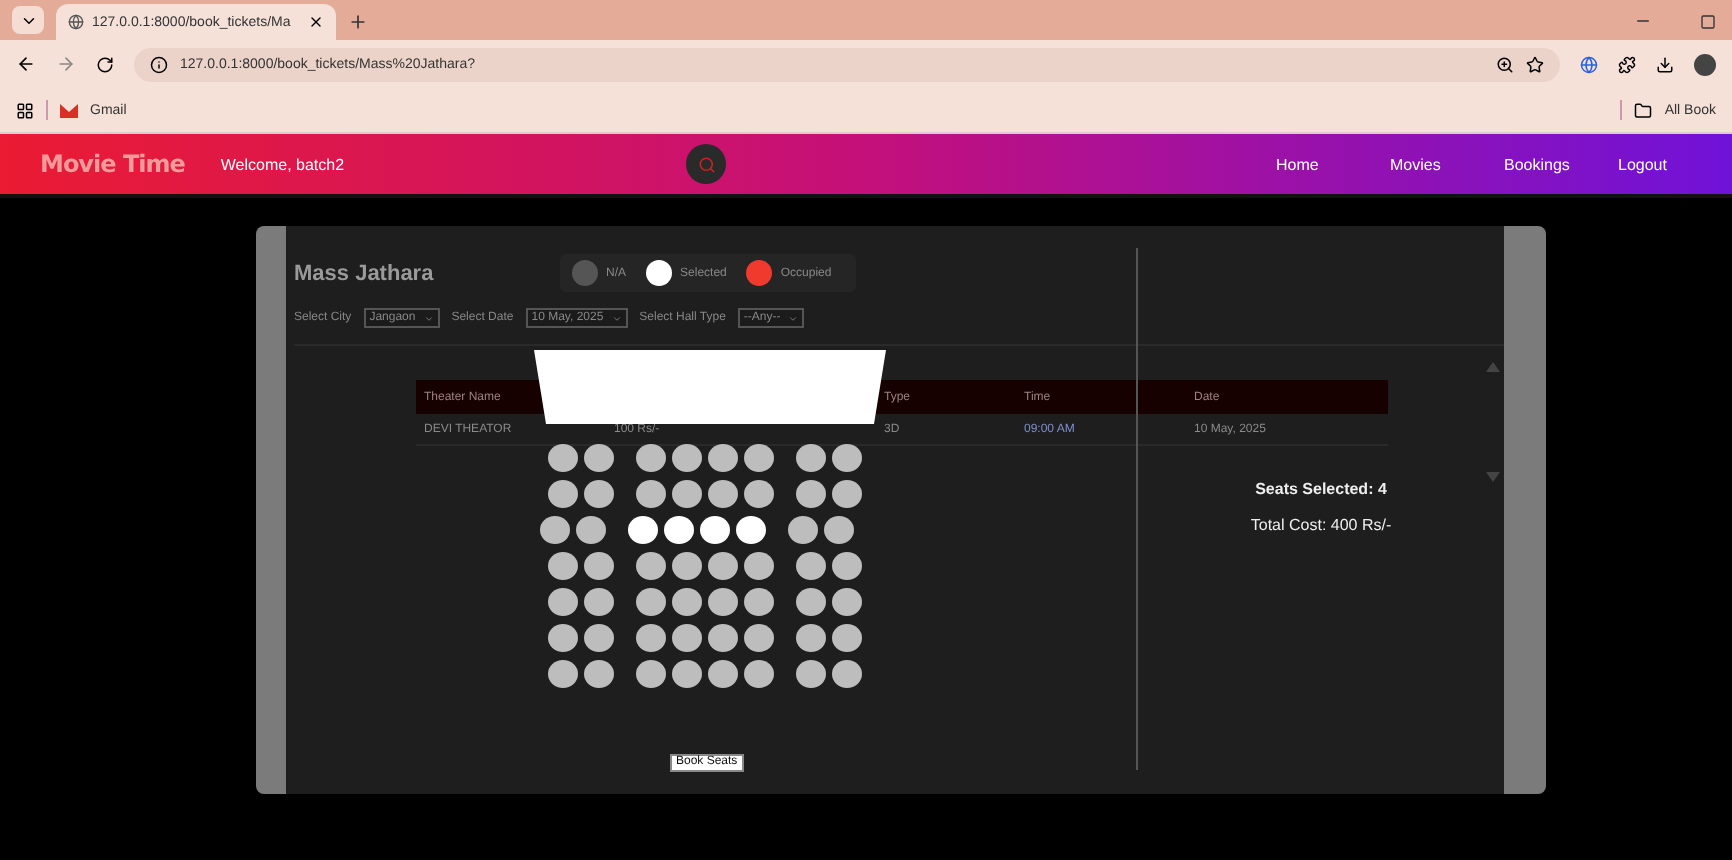 Image resolution: width=1732 pixels, height=860 pixels. What do you see at coordinates (26, 64) in the screenshot?
I see `back-icon` at bounding box center [26, 64].